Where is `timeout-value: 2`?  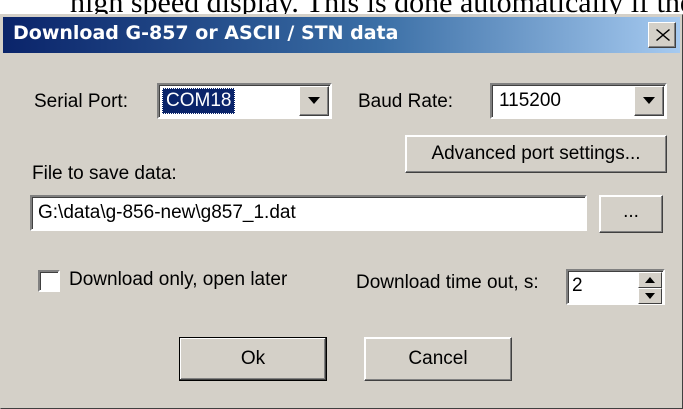
timeout-value: 2 is located at coordinates (577, 285).